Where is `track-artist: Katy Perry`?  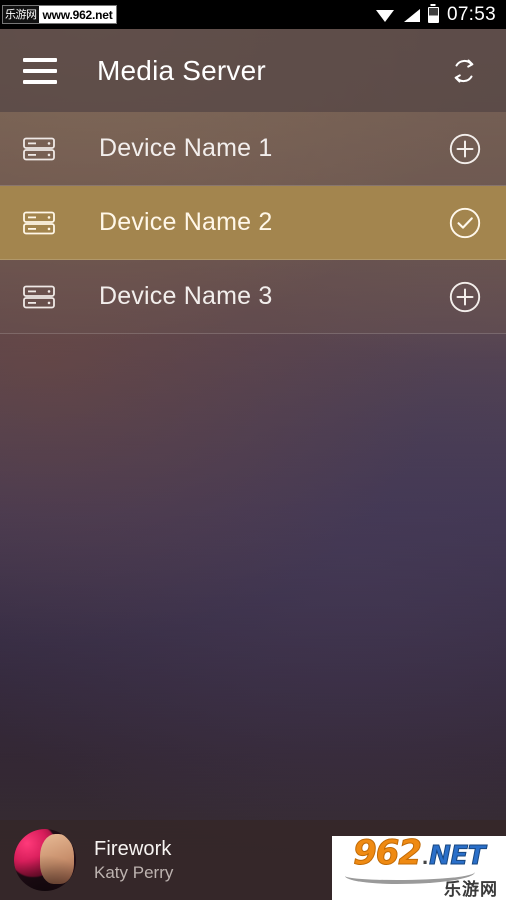
track-artist: Katy Perry is located at coordinates (134, 872).